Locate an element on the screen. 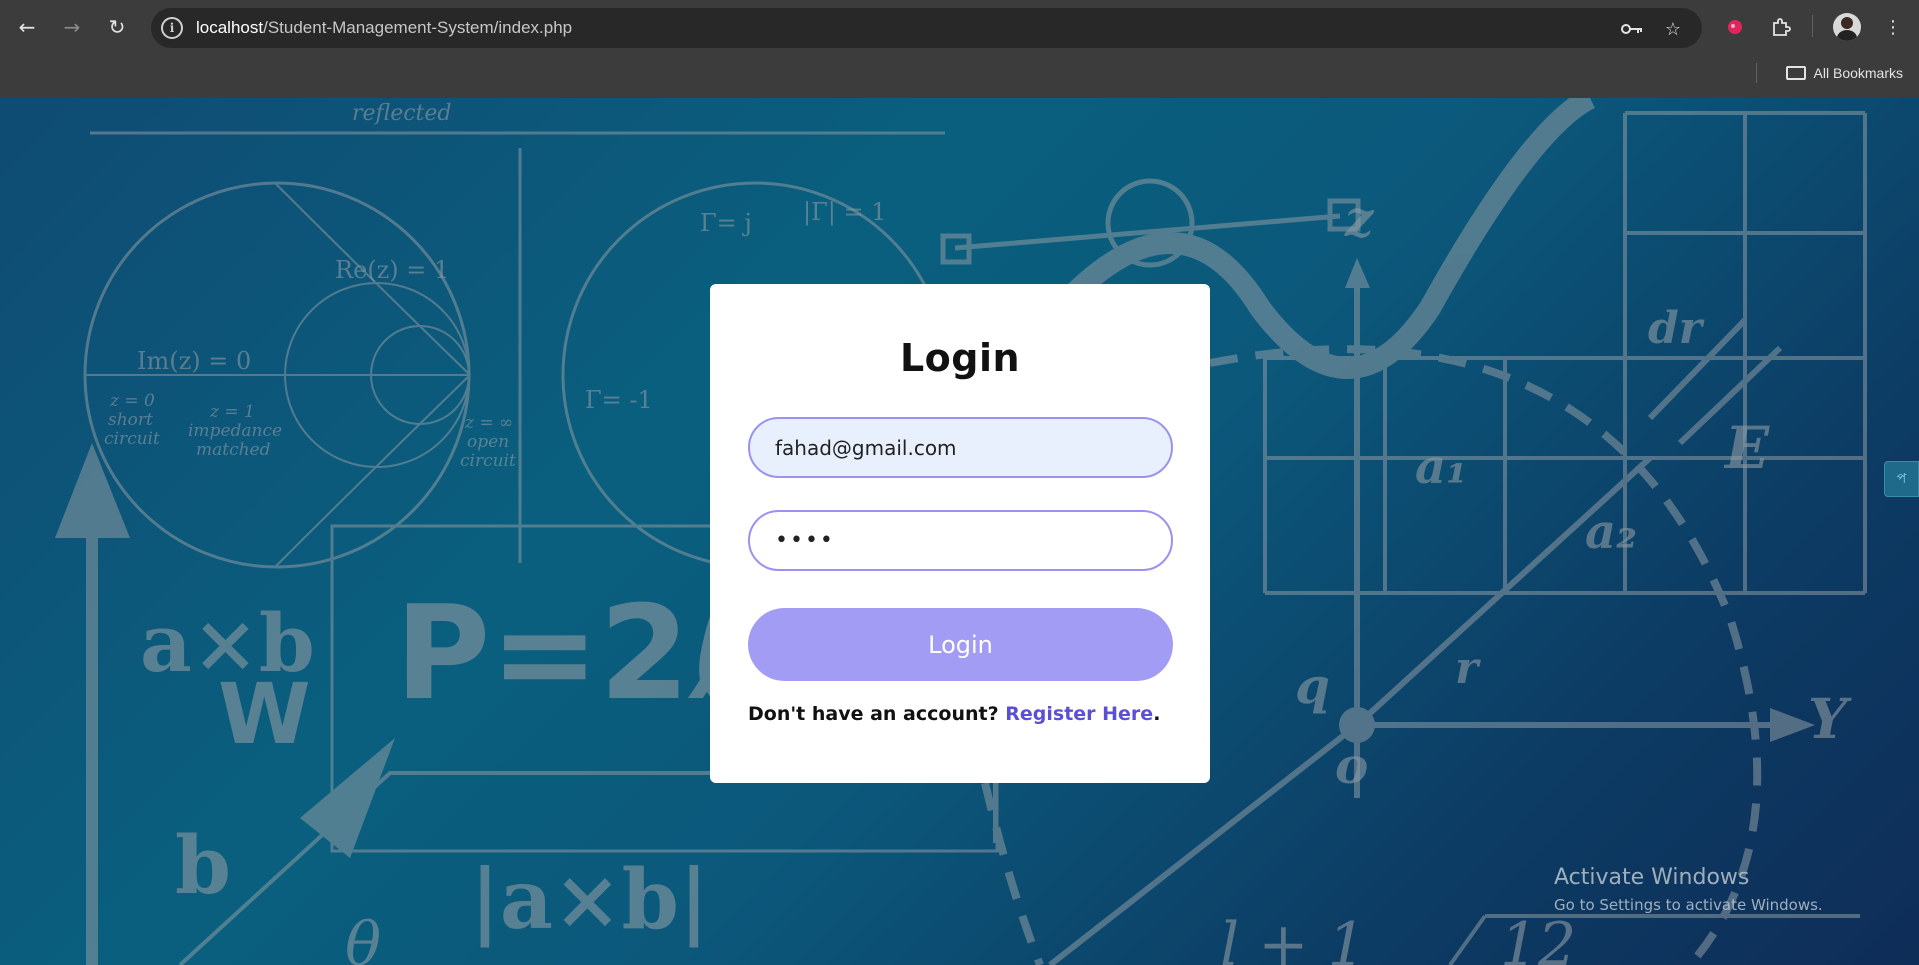 The height and width of the screenshot is (965, 1919). svg-text: dr is located at coordinates (1676, 328).